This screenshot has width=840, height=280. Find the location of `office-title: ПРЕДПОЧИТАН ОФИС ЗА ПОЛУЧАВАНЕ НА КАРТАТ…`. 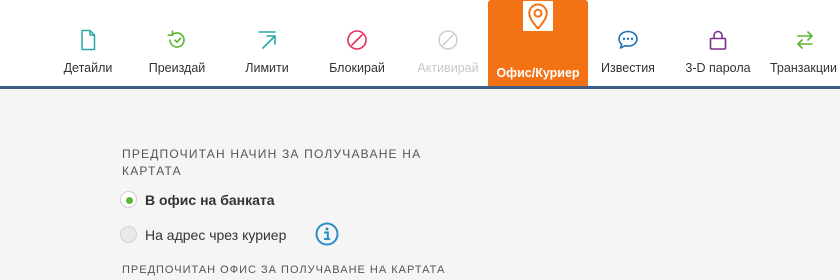

office-title: ПРЕДПОЧИТАН ОФИС ЗА ПОЛУЧАВАНЕ НА КАРТАТ… is located at coordinates (284, 270).